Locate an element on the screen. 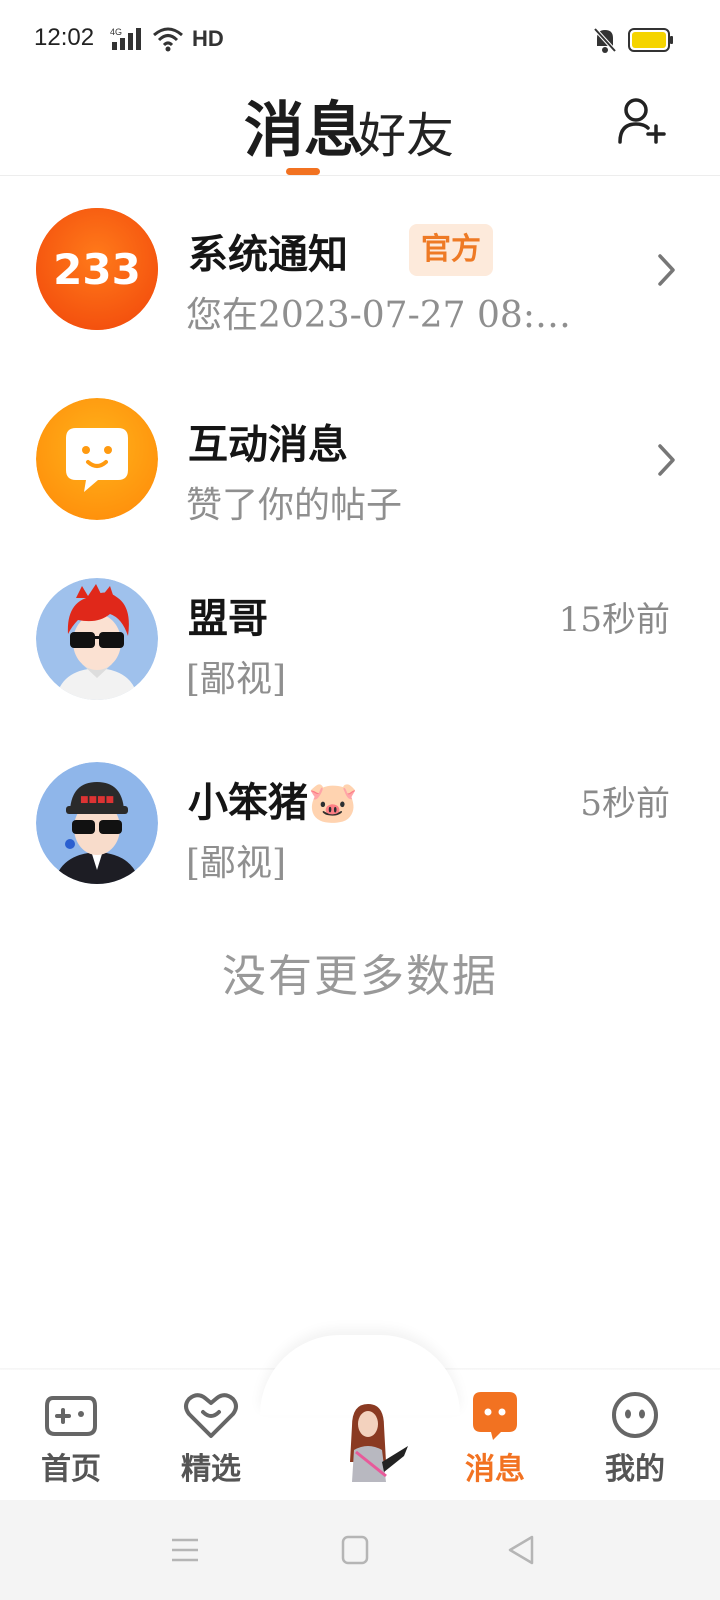 This screenshot has height=1600, width=720. avatar-red-hair-icon is located at coordinates (97, 639).